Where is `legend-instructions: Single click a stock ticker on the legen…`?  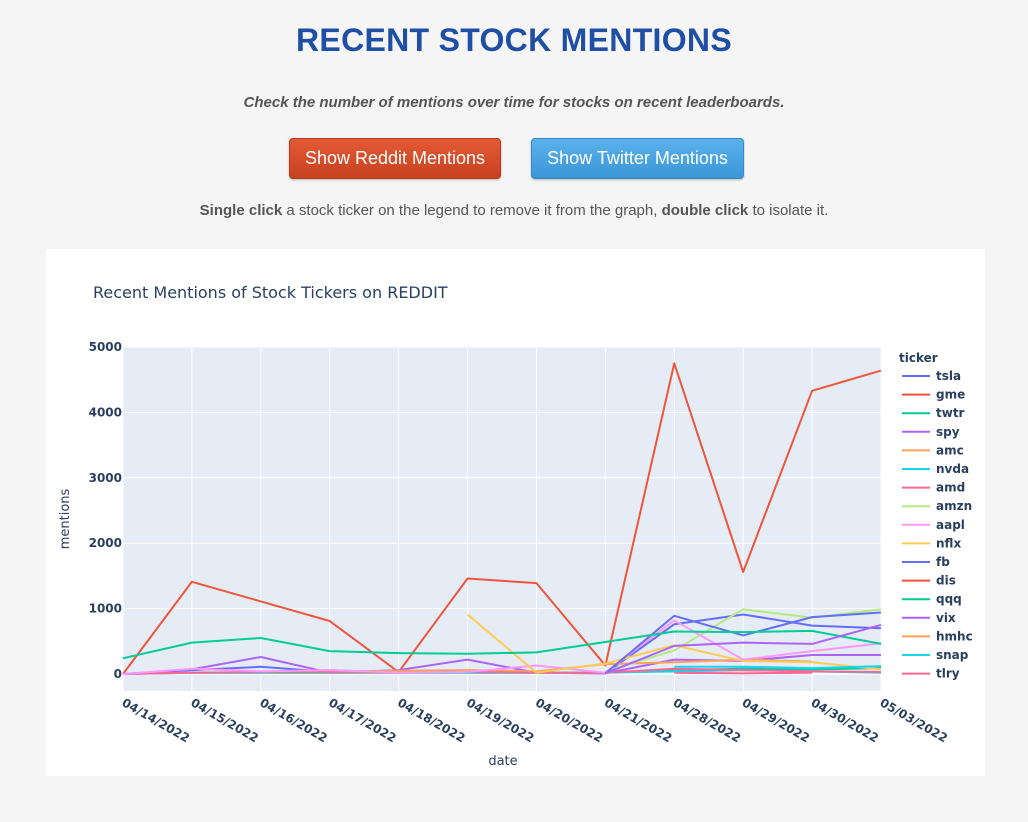
legend-instructions: Single click a stock ticker on the legen… is located at coordinates (514, 210).